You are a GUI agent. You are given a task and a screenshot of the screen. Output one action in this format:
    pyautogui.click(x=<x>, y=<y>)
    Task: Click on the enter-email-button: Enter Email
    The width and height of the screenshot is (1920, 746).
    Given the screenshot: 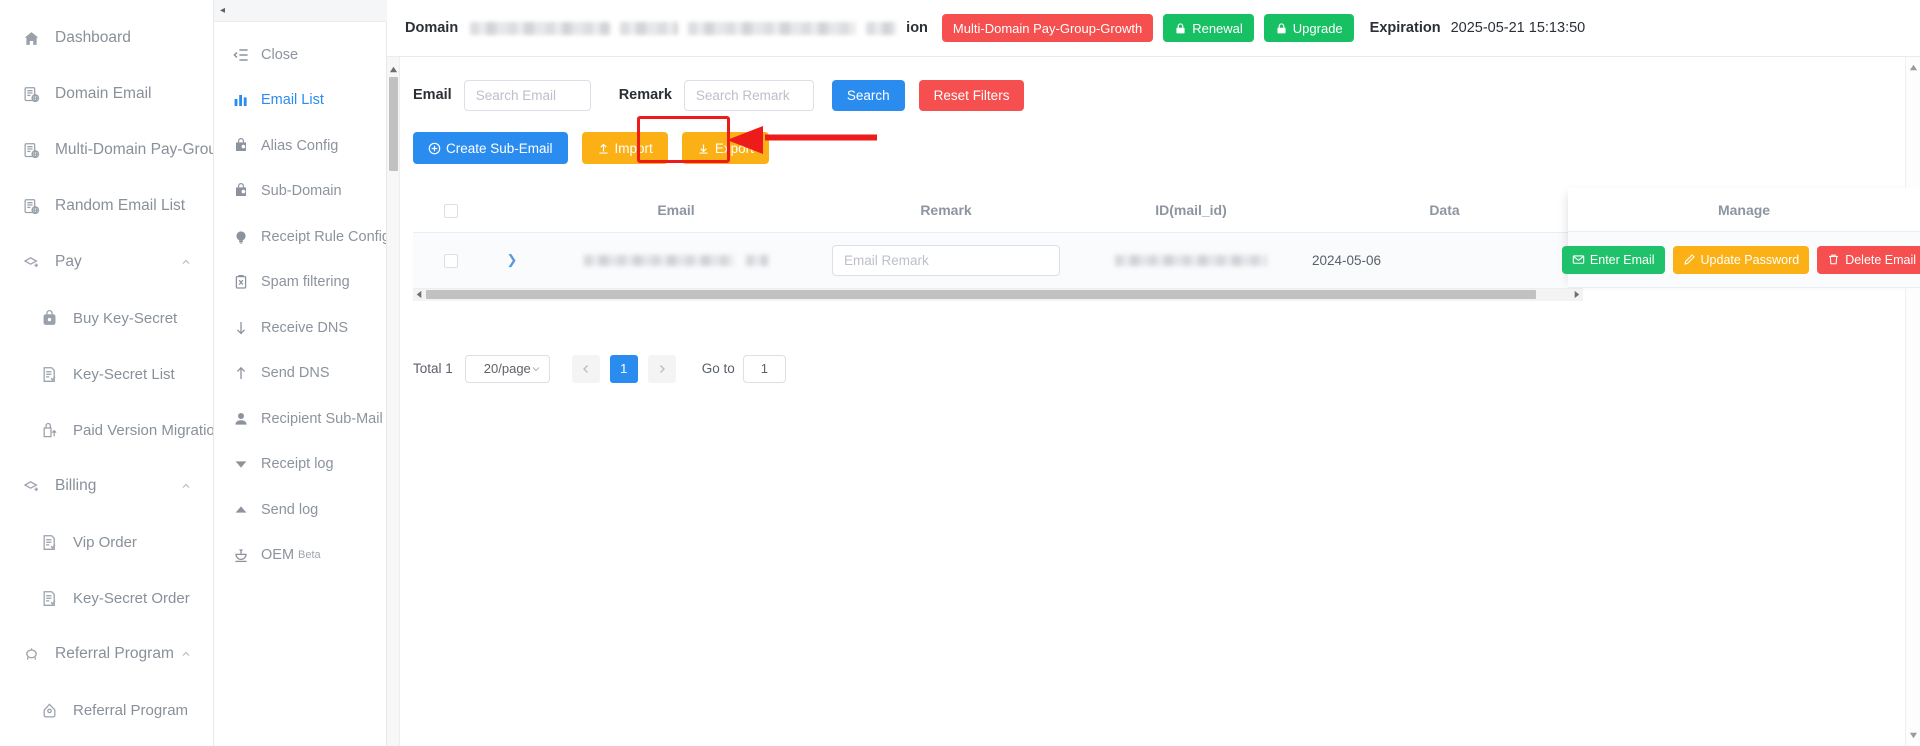 What is the action you would take?
    pyautogui.click(x=1613, y=259)
    